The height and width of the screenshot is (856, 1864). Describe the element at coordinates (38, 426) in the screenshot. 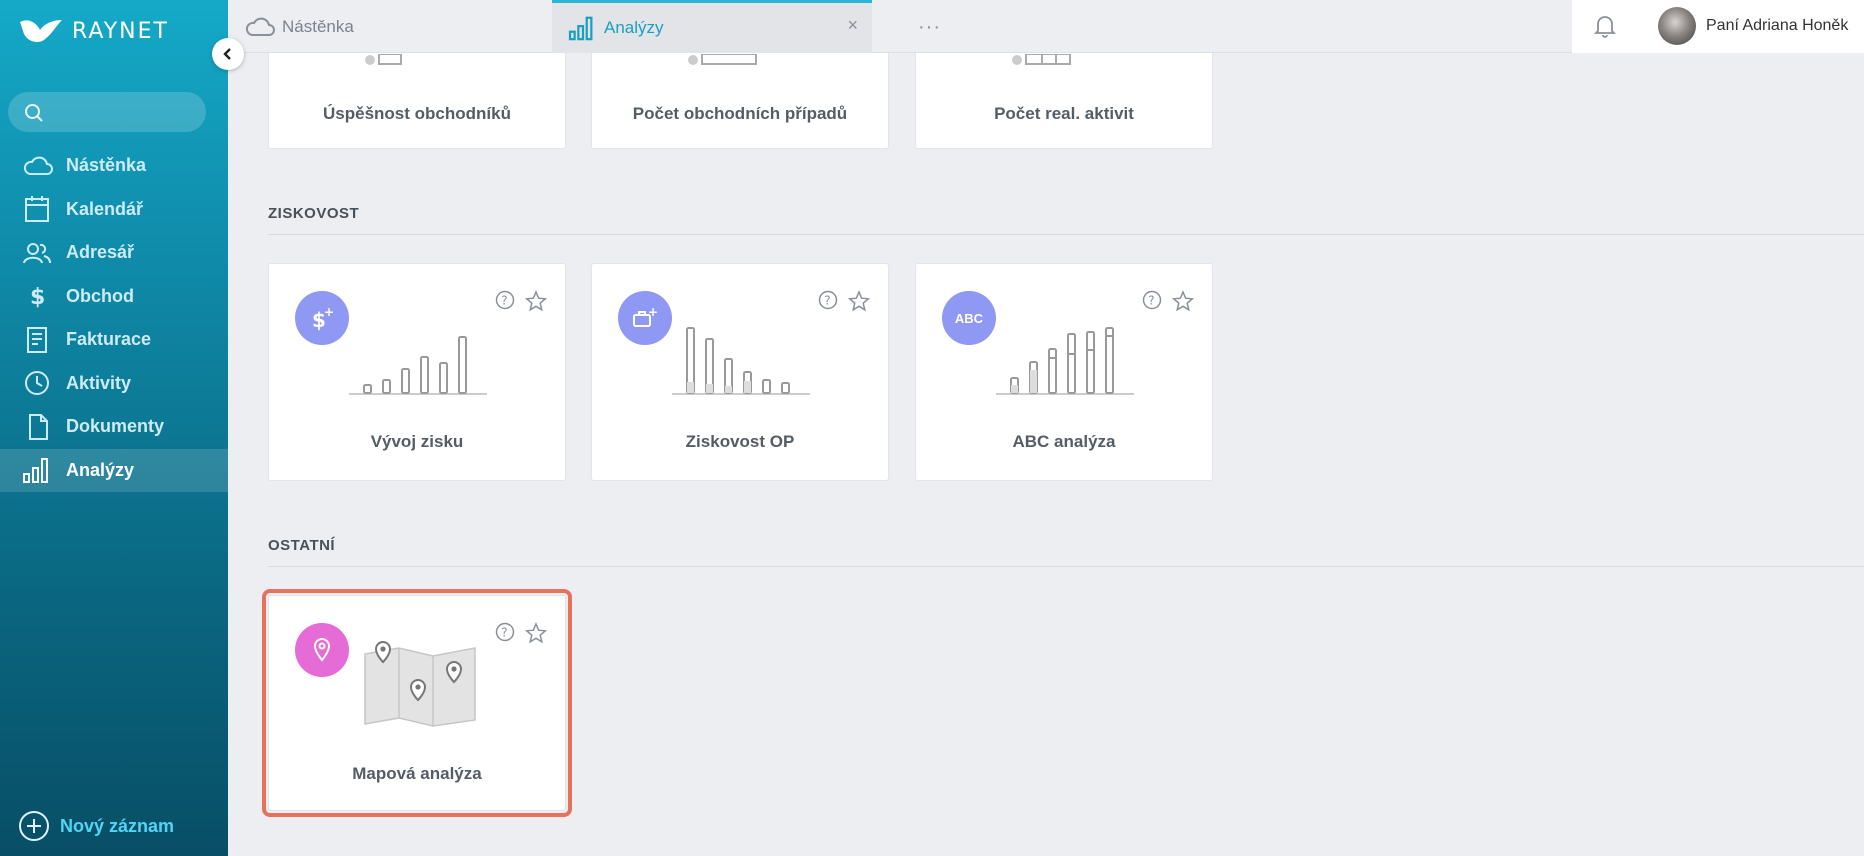

I see `document-icon` at that location.